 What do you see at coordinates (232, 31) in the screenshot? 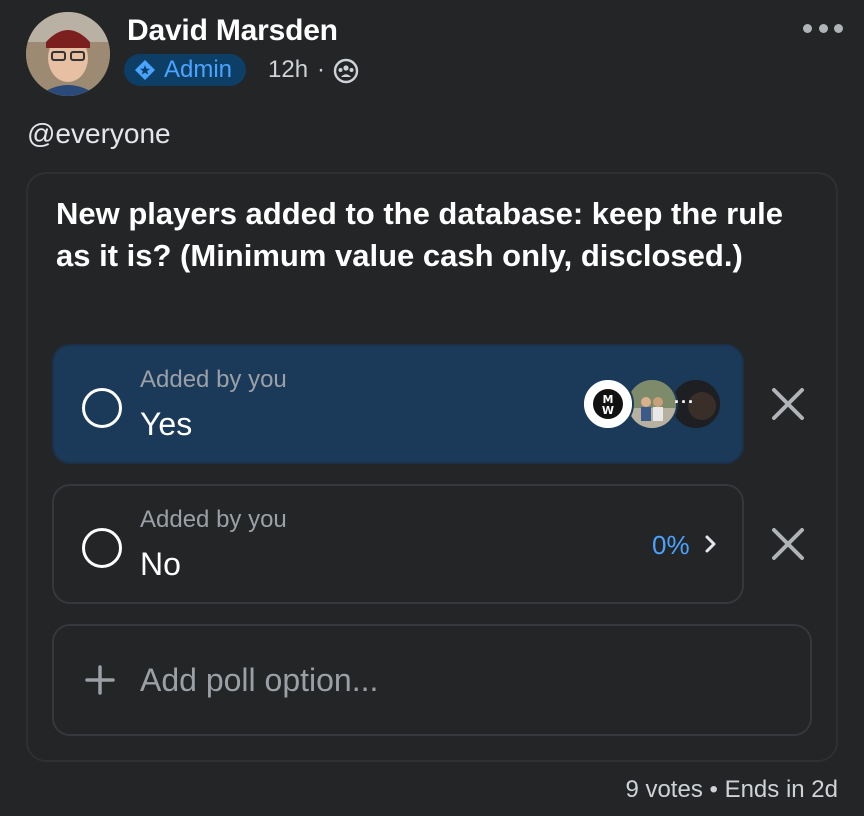
I see `author-name: David Marsden` at bounding box center [232, 31].